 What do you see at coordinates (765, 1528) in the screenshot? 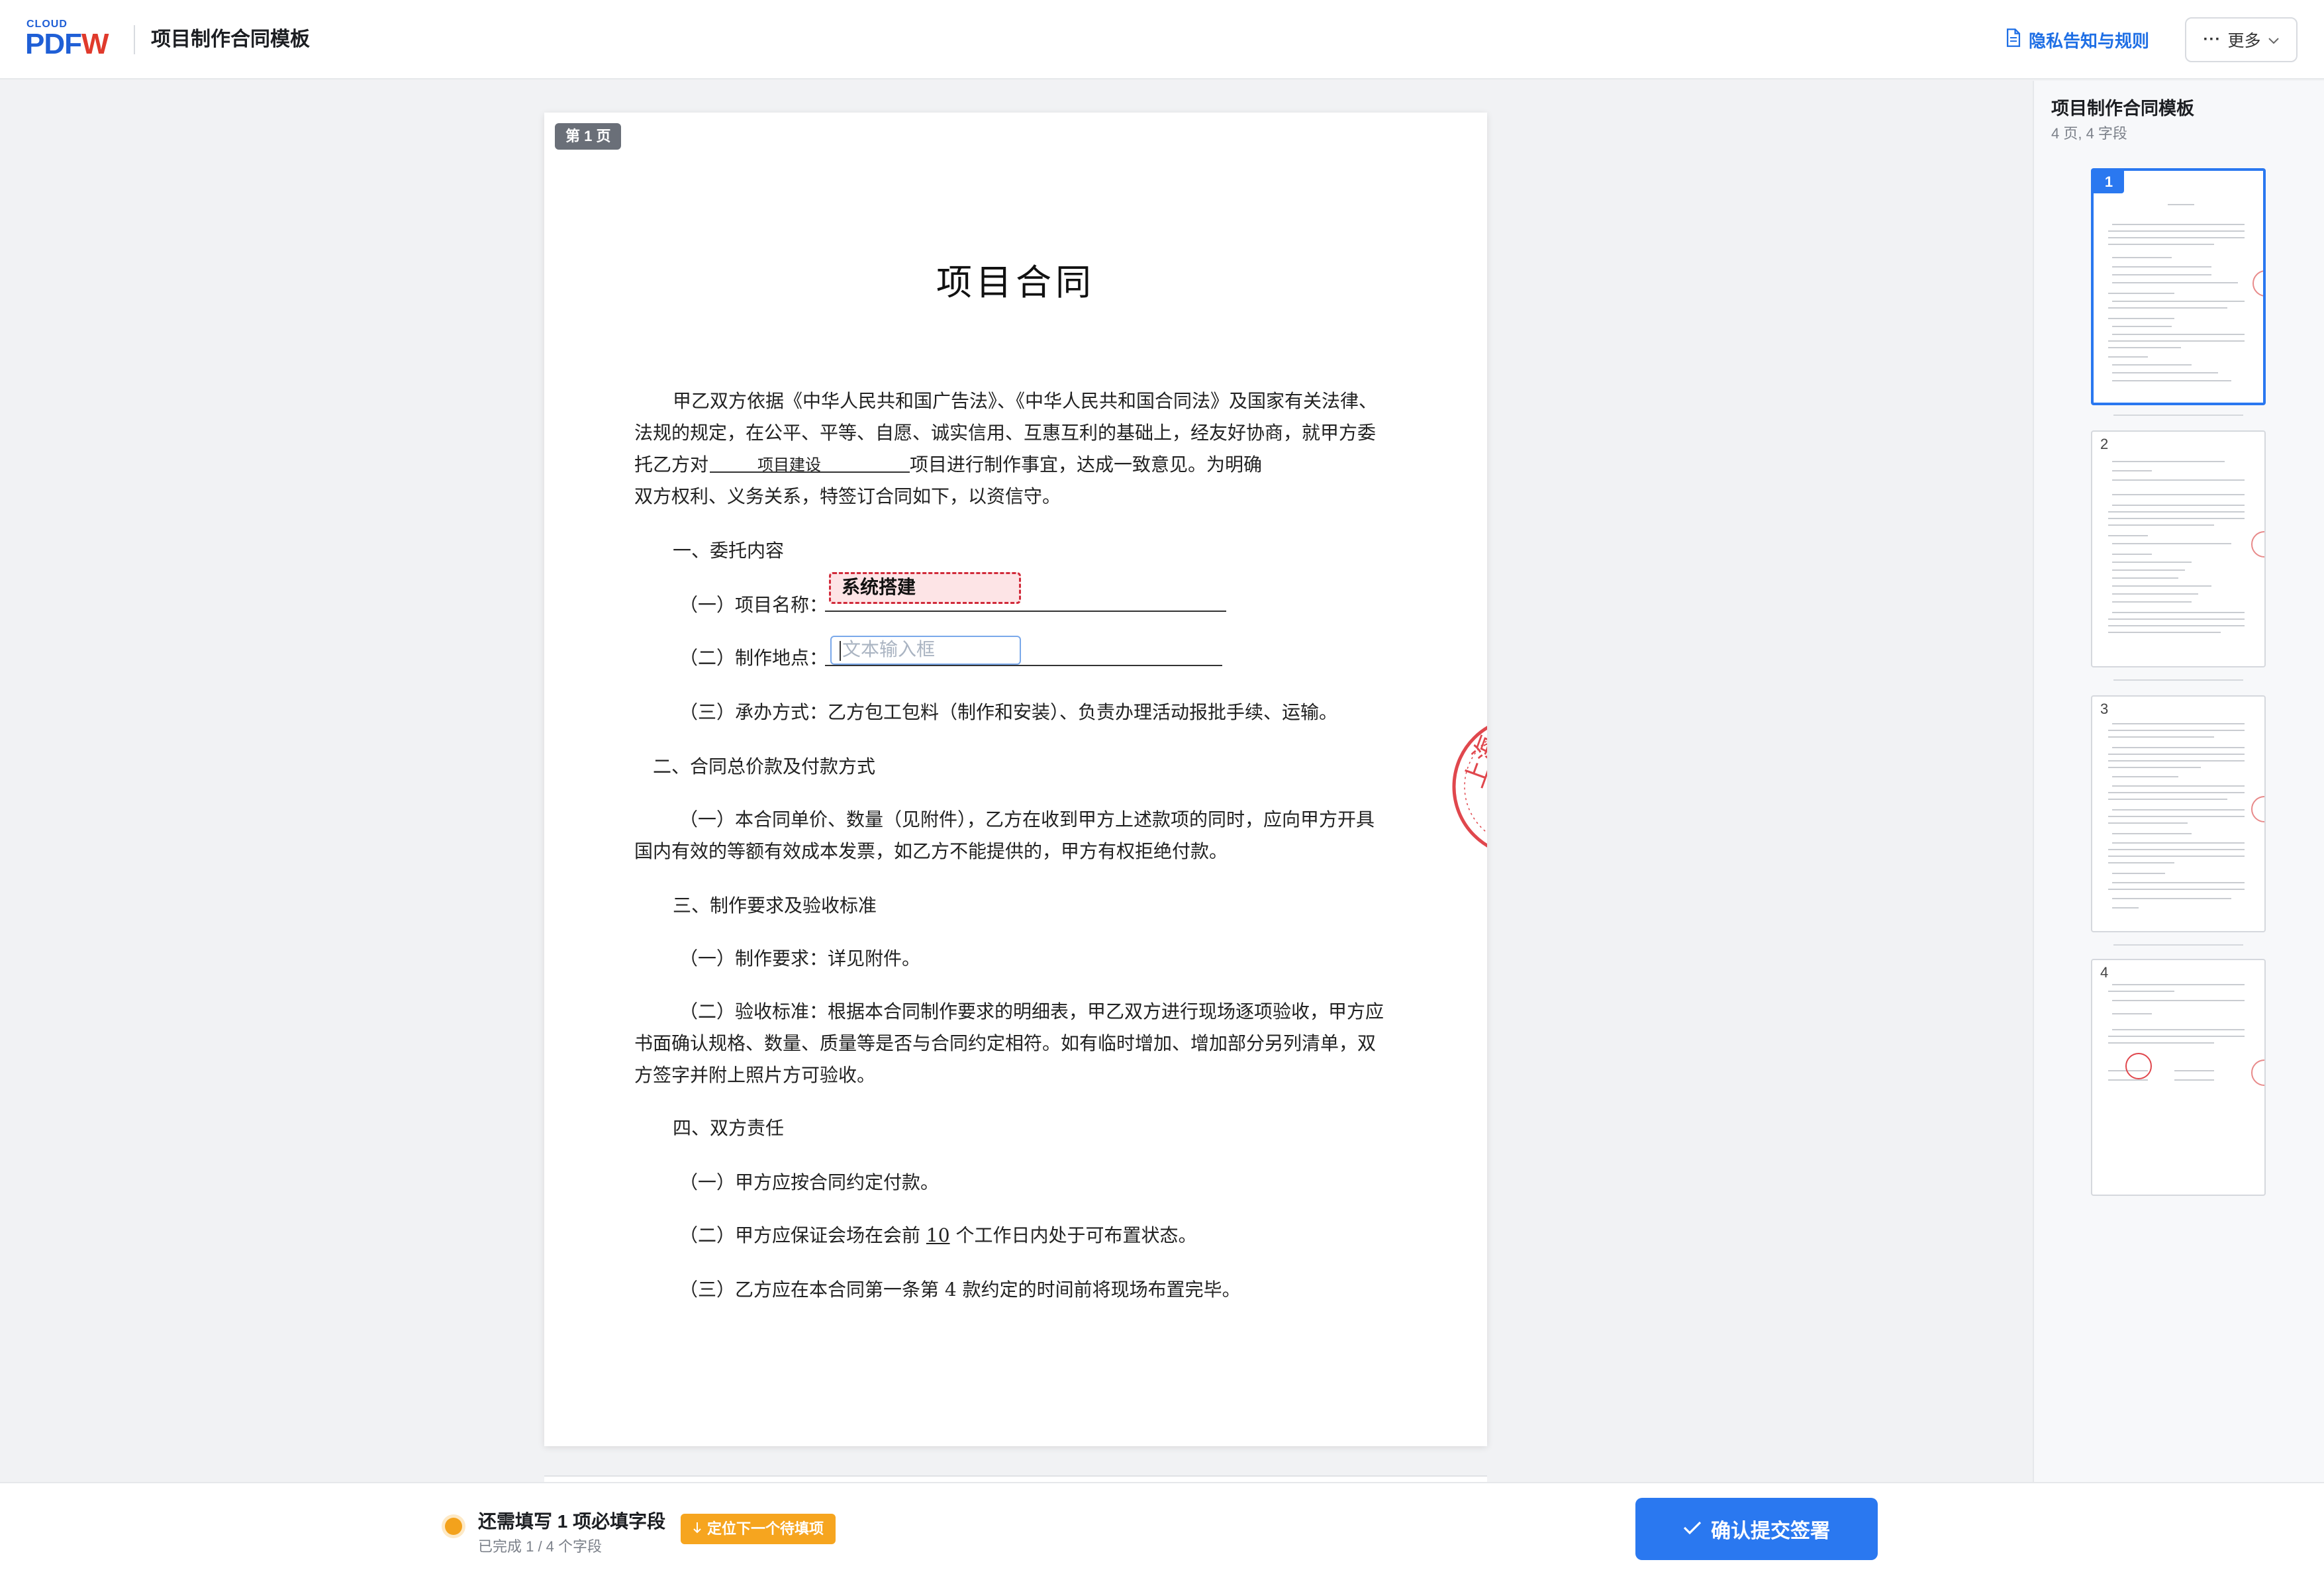
I see `locate-next-field-label: 定位下一个待填项` at bounding box center [765, 1528].